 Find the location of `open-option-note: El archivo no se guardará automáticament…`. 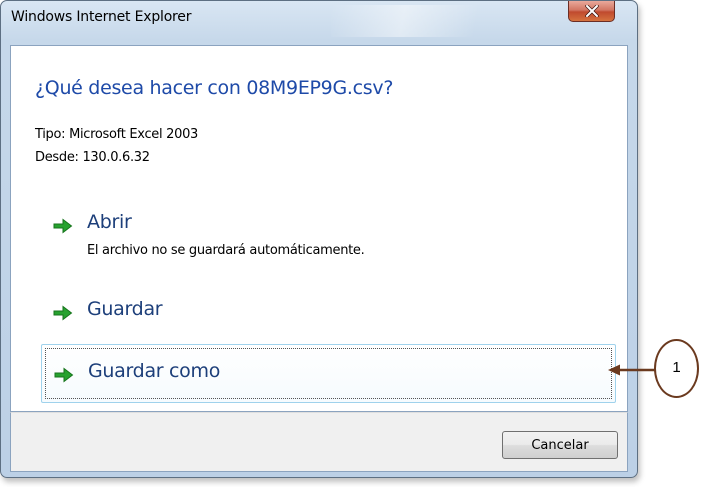

open-option-note: El archivo no se guardará automáticament… is located at coordinates (226, 250).